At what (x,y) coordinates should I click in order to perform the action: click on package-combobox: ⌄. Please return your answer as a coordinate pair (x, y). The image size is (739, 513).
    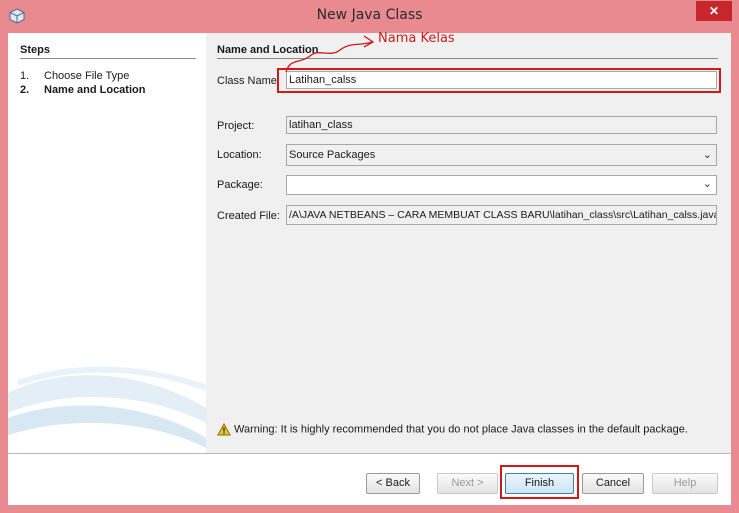
    Looking at the image, I should click on (501, 185).